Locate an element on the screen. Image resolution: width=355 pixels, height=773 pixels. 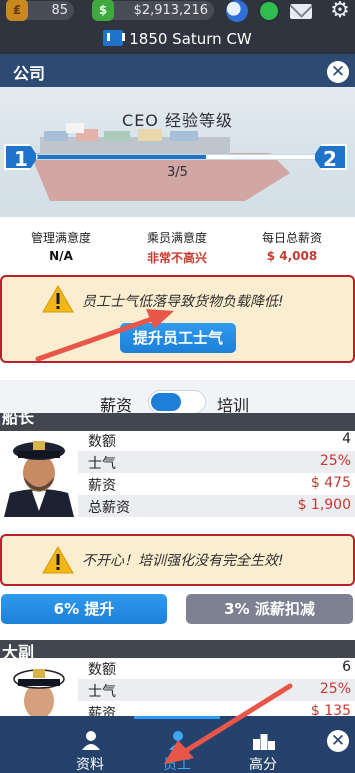
panel-close-button: ✕ is located at coordinates (338, 72).